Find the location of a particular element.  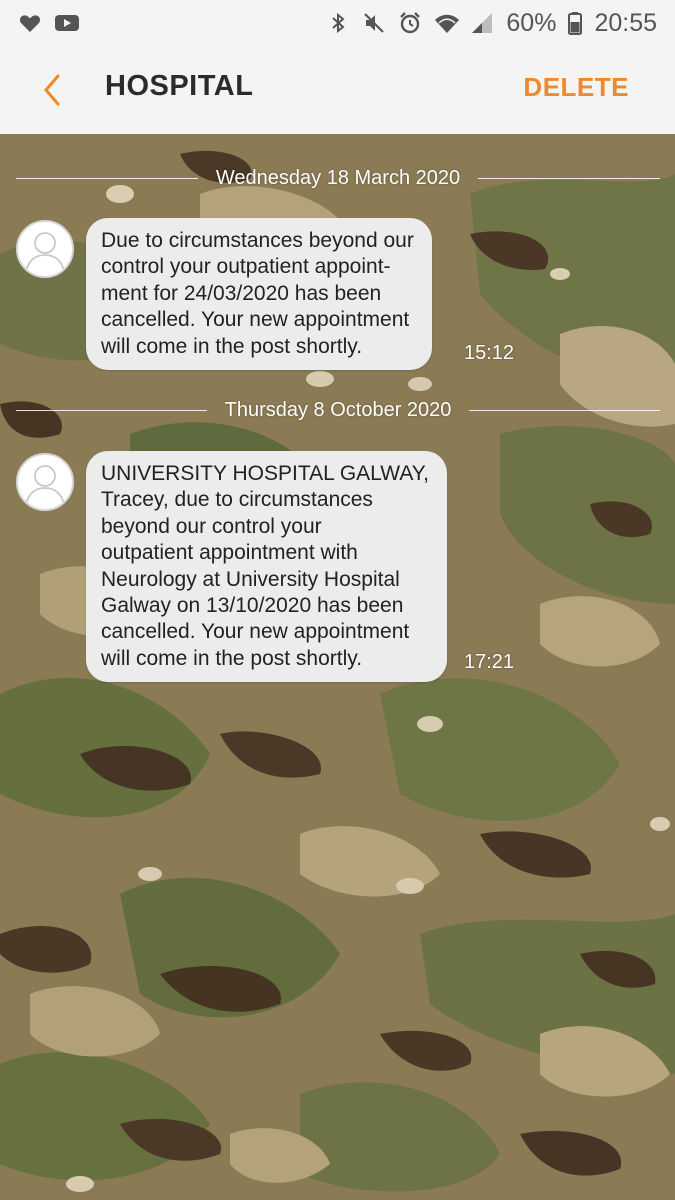

date-label: Thursday 8 October 2020 is located at coordinates (338, 409).